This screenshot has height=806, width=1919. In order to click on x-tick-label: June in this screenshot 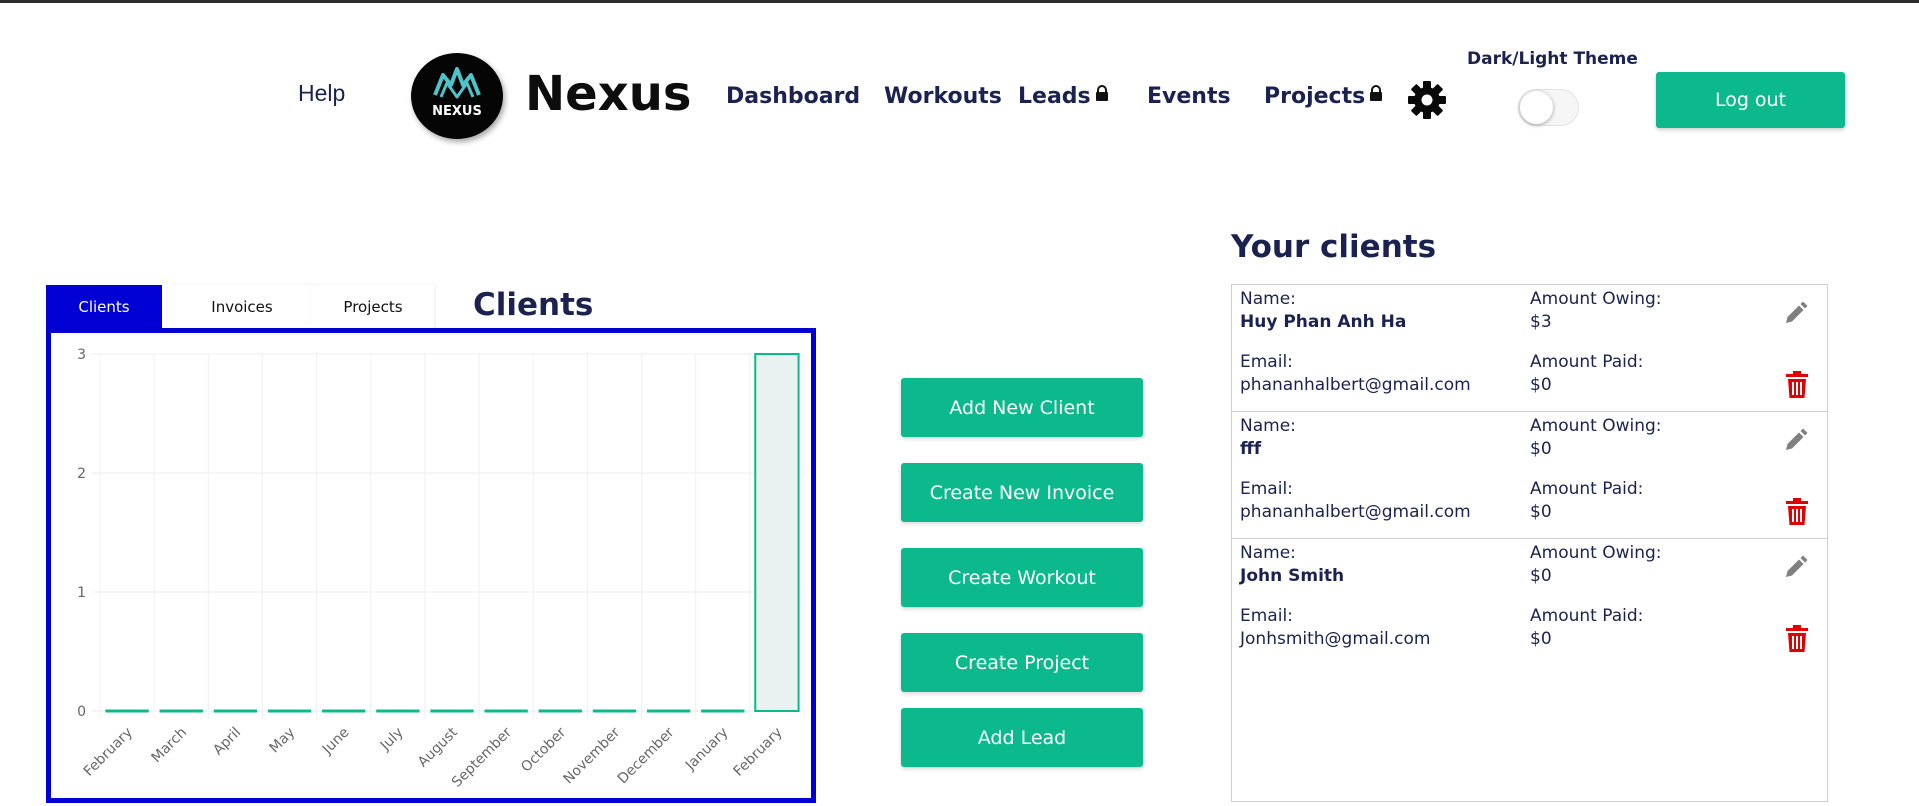, I will do `click(336, 742)`.